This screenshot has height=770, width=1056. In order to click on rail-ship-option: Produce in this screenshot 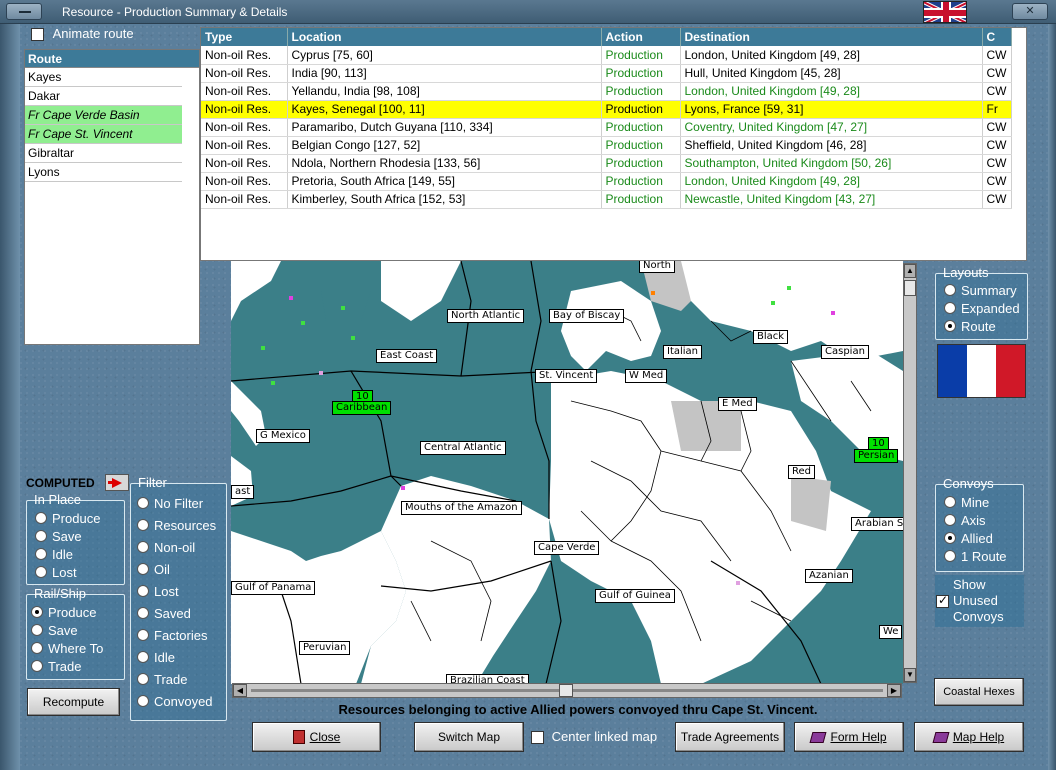, I will do `click(63, 613)`.